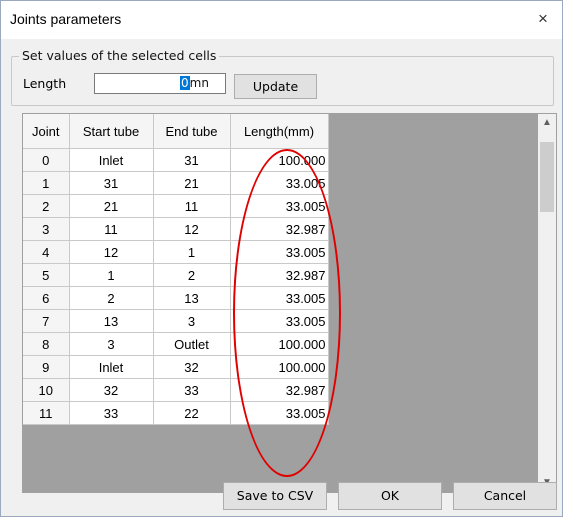  What do you see at coordinates (46, 298) in the screenshot?
I see `joint-cell: 6` at bounding box center [46, 298].